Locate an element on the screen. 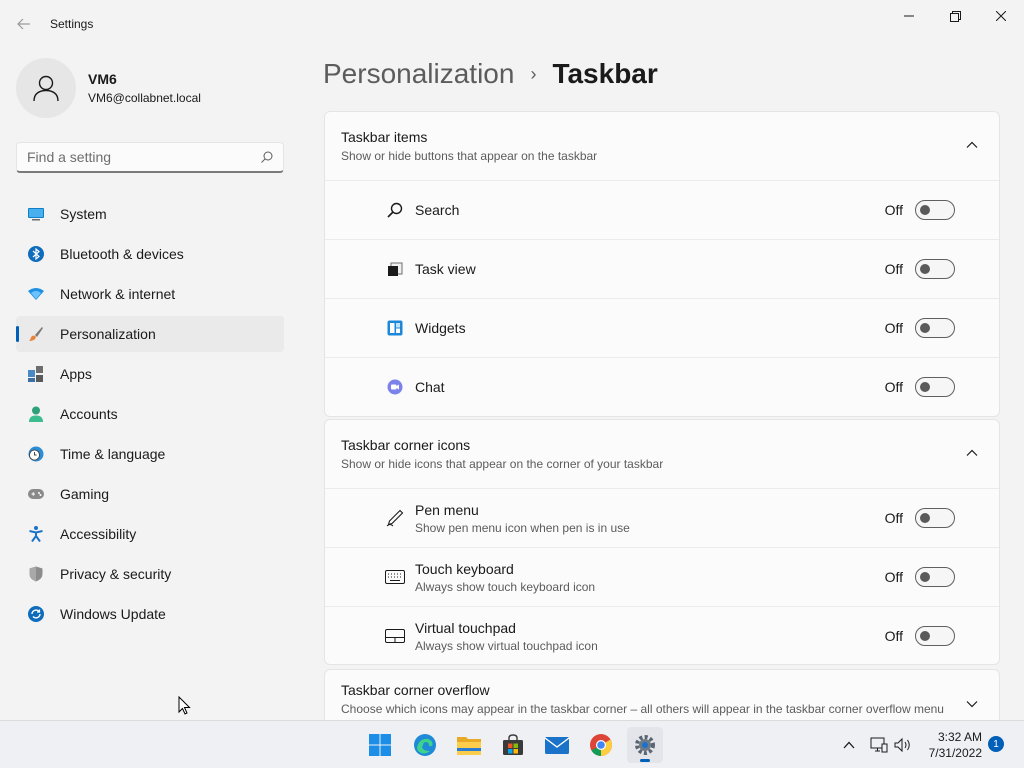 This screenshot has height=768, width=1024. back-button is located at coordinates (24, 24).